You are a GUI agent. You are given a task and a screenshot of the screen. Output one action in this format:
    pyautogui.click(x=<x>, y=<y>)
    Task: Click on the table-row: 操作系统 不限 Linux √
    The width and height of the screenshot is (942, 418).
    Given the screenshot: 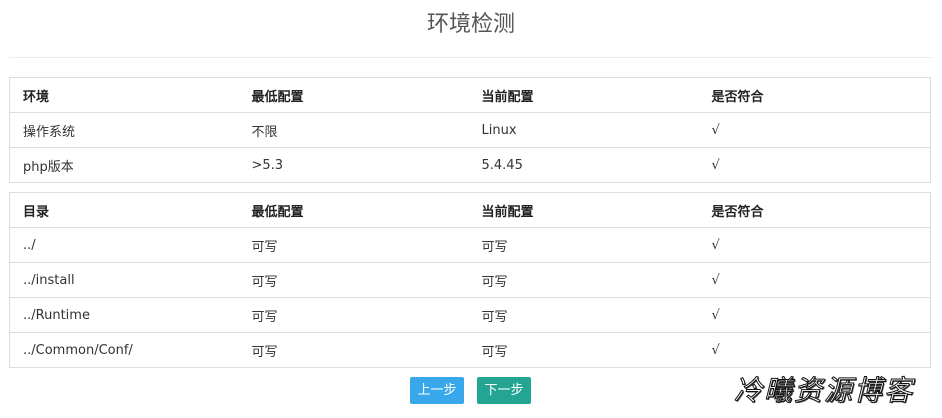 What is the action you would take?
    pyautogui.click(x=470, y=130)
    